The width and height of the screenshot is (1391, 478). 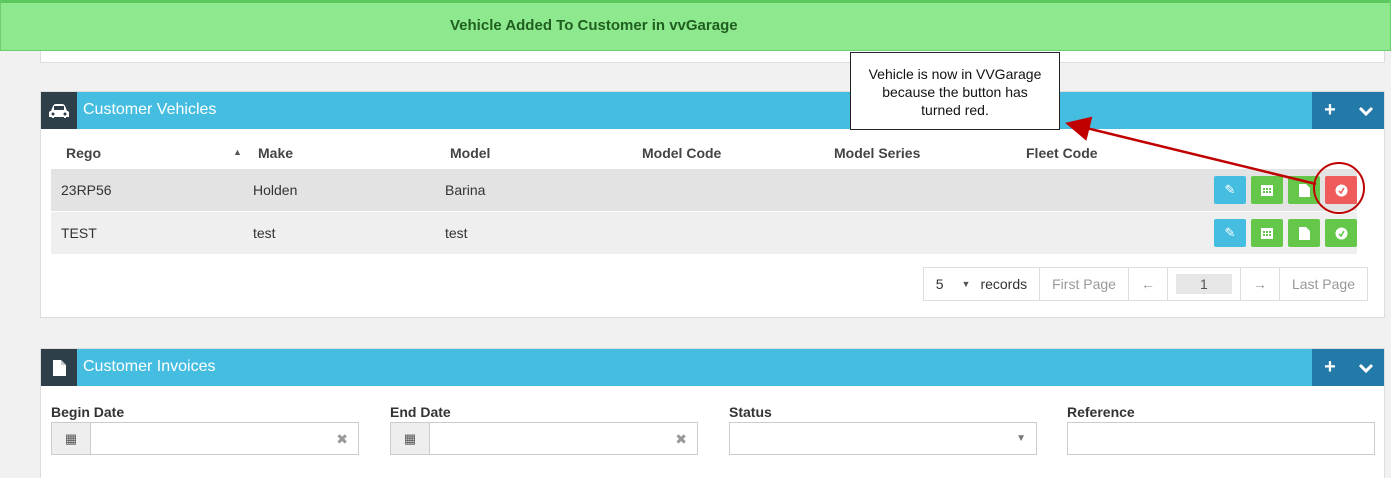 I want to click on page-number-box: 1, so click(x=1203, y=284).